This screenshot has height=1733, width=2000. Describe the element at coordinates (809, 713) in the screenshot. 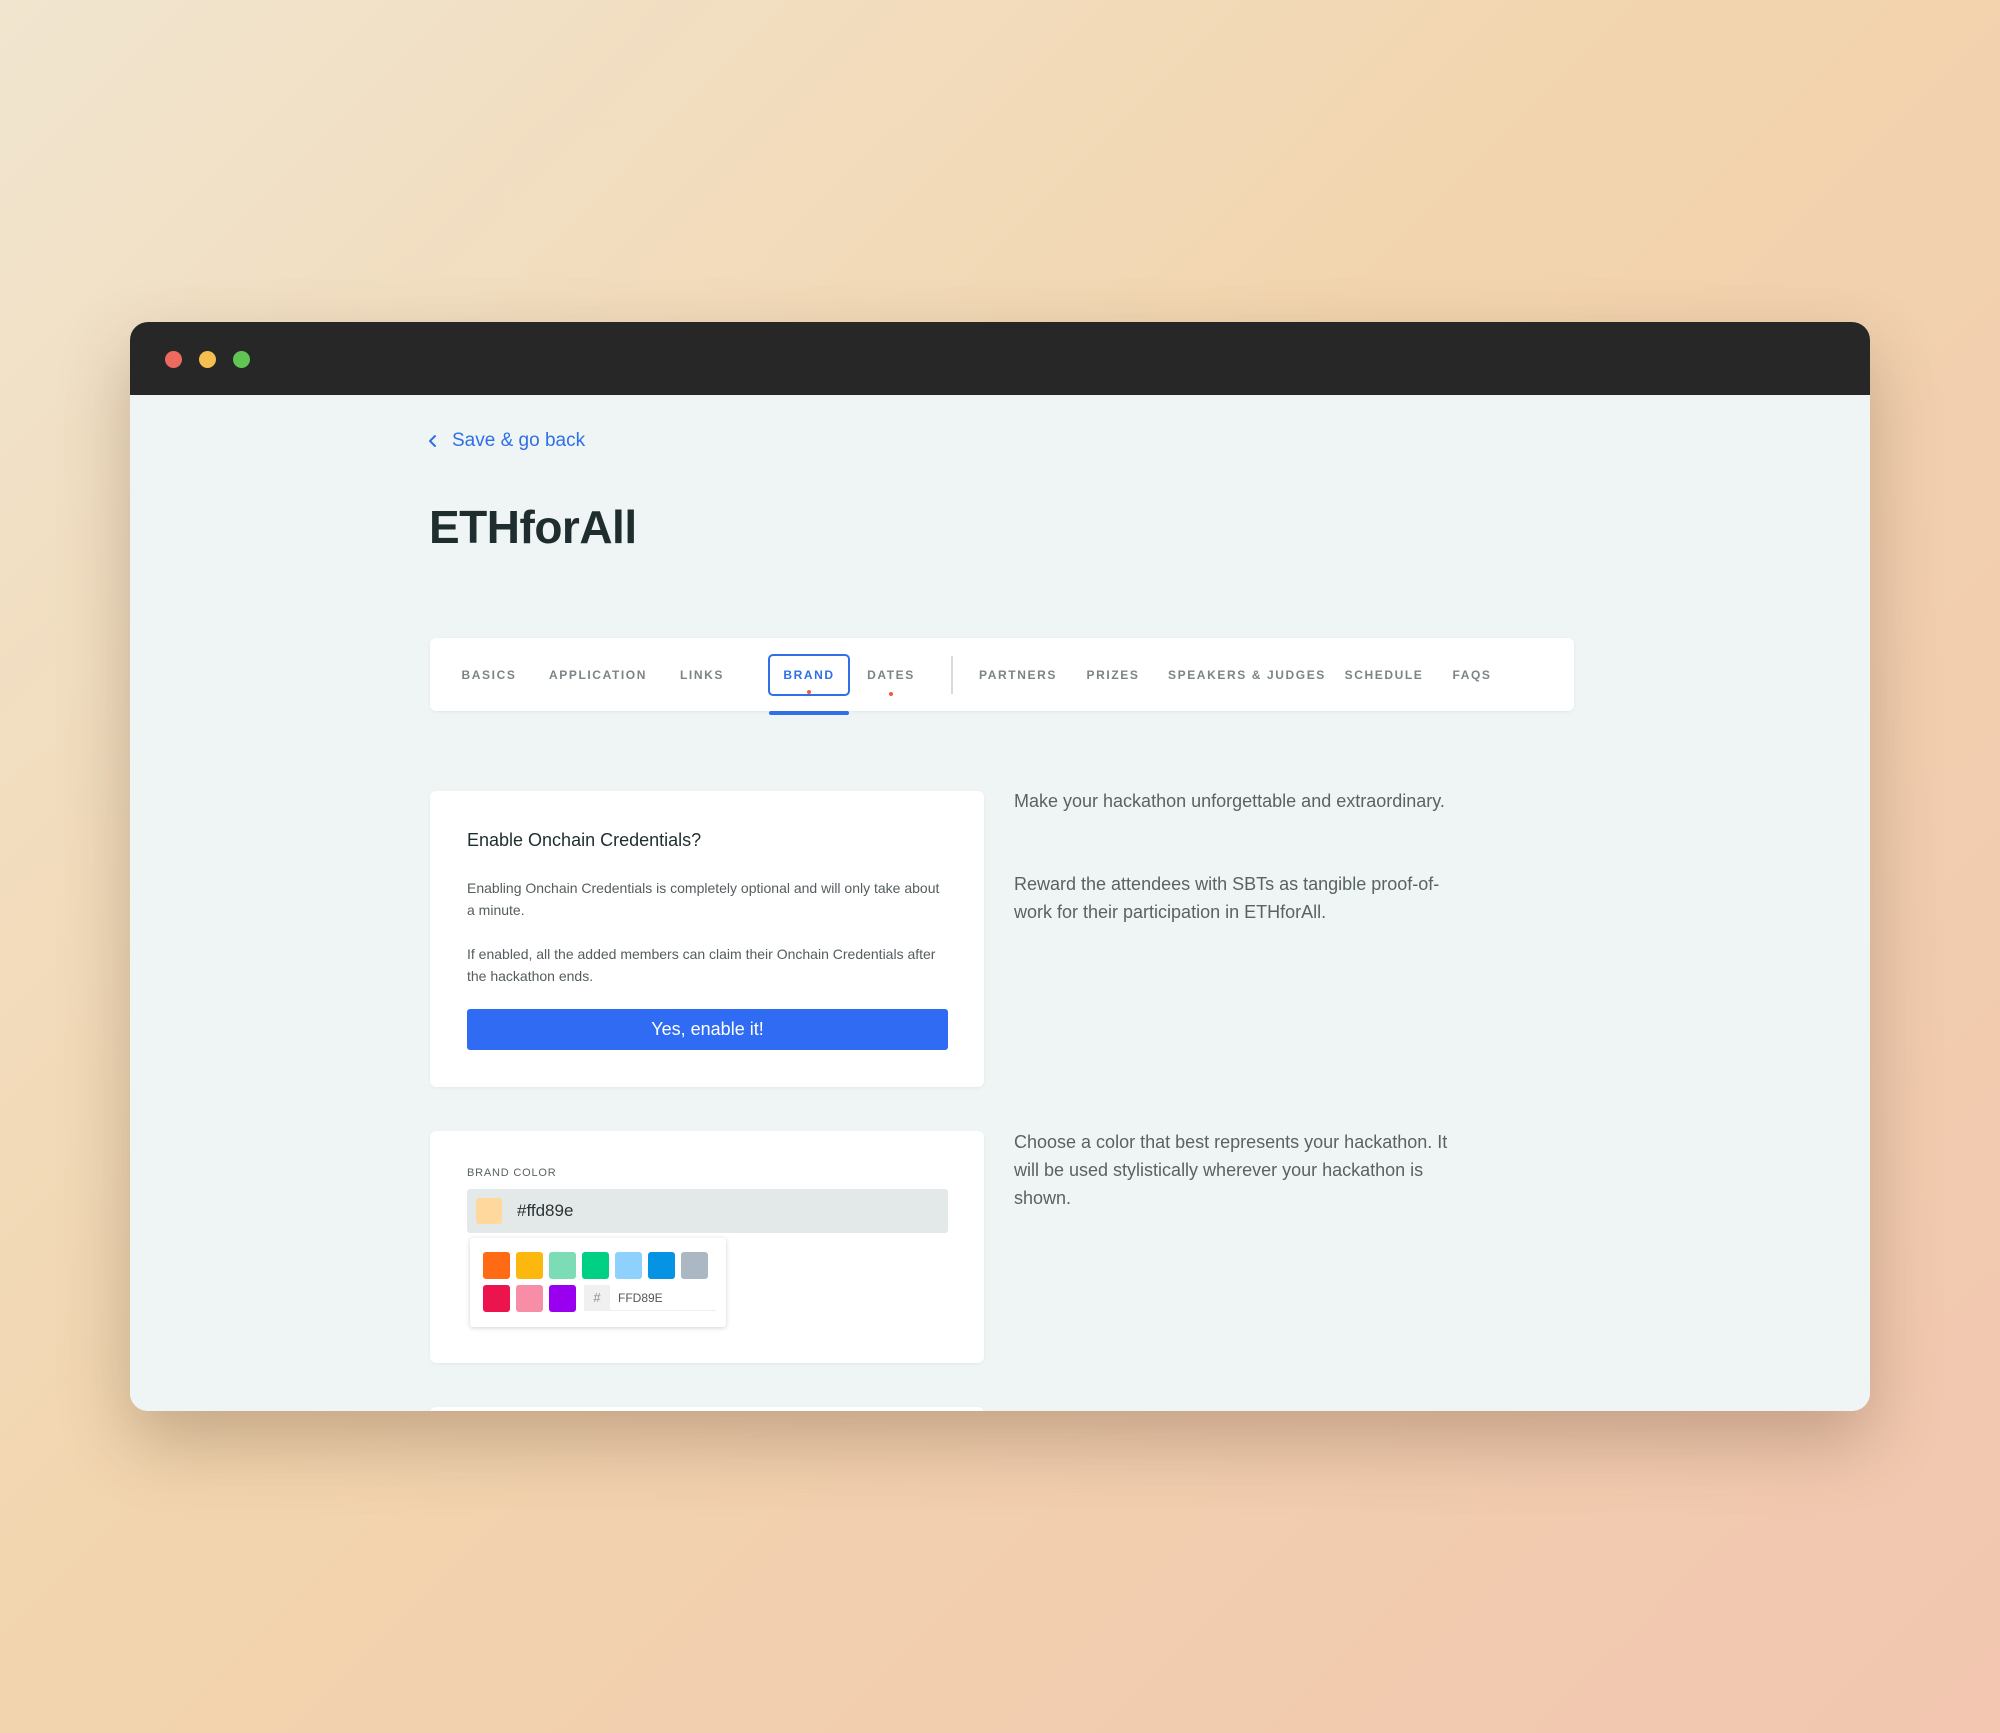

I see `active-tab-underline` at that location.